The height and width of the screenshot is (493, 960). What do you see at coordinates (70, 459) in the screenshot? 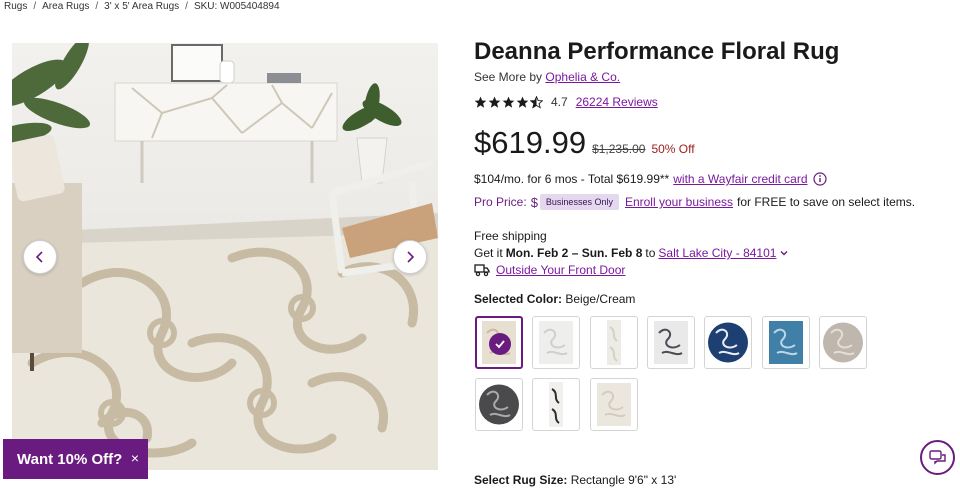
I see `promo-label: Want 10% Off?` at bounding box center [70, 459].